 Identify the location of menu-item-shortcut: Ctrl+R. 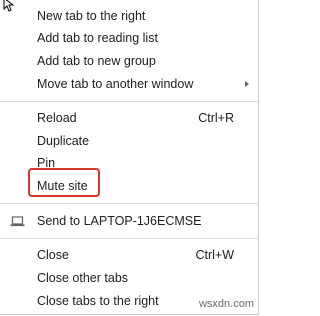
(216, 118).